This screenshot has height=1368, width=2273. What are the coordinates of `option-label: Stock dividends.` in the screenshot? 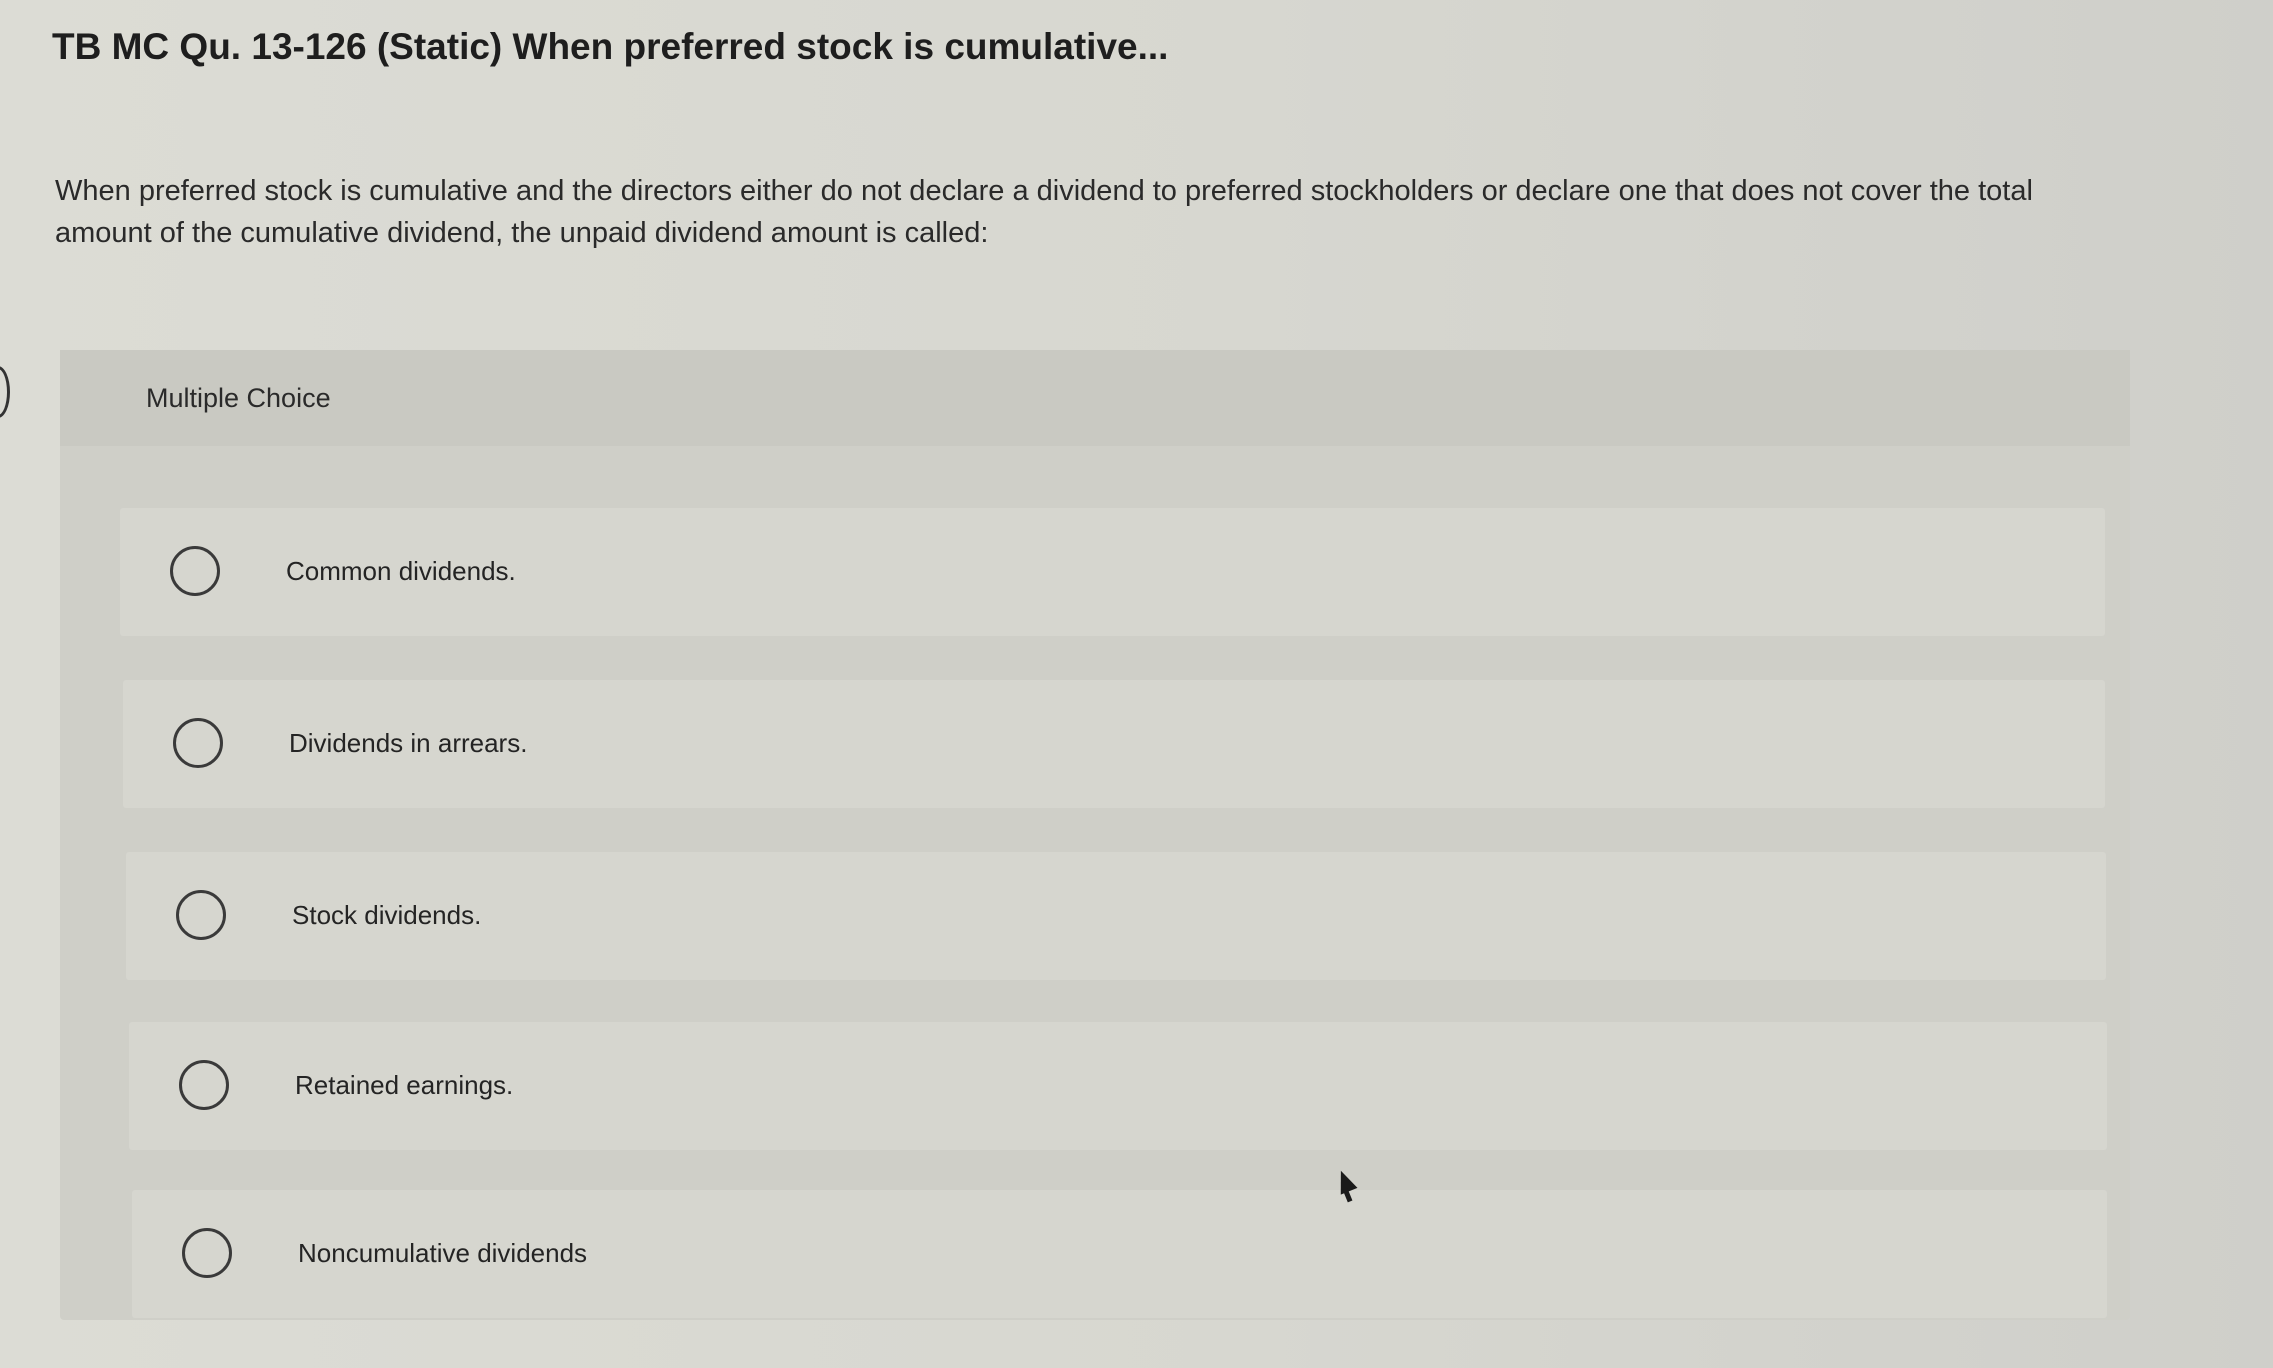 It's located at (387, 915).